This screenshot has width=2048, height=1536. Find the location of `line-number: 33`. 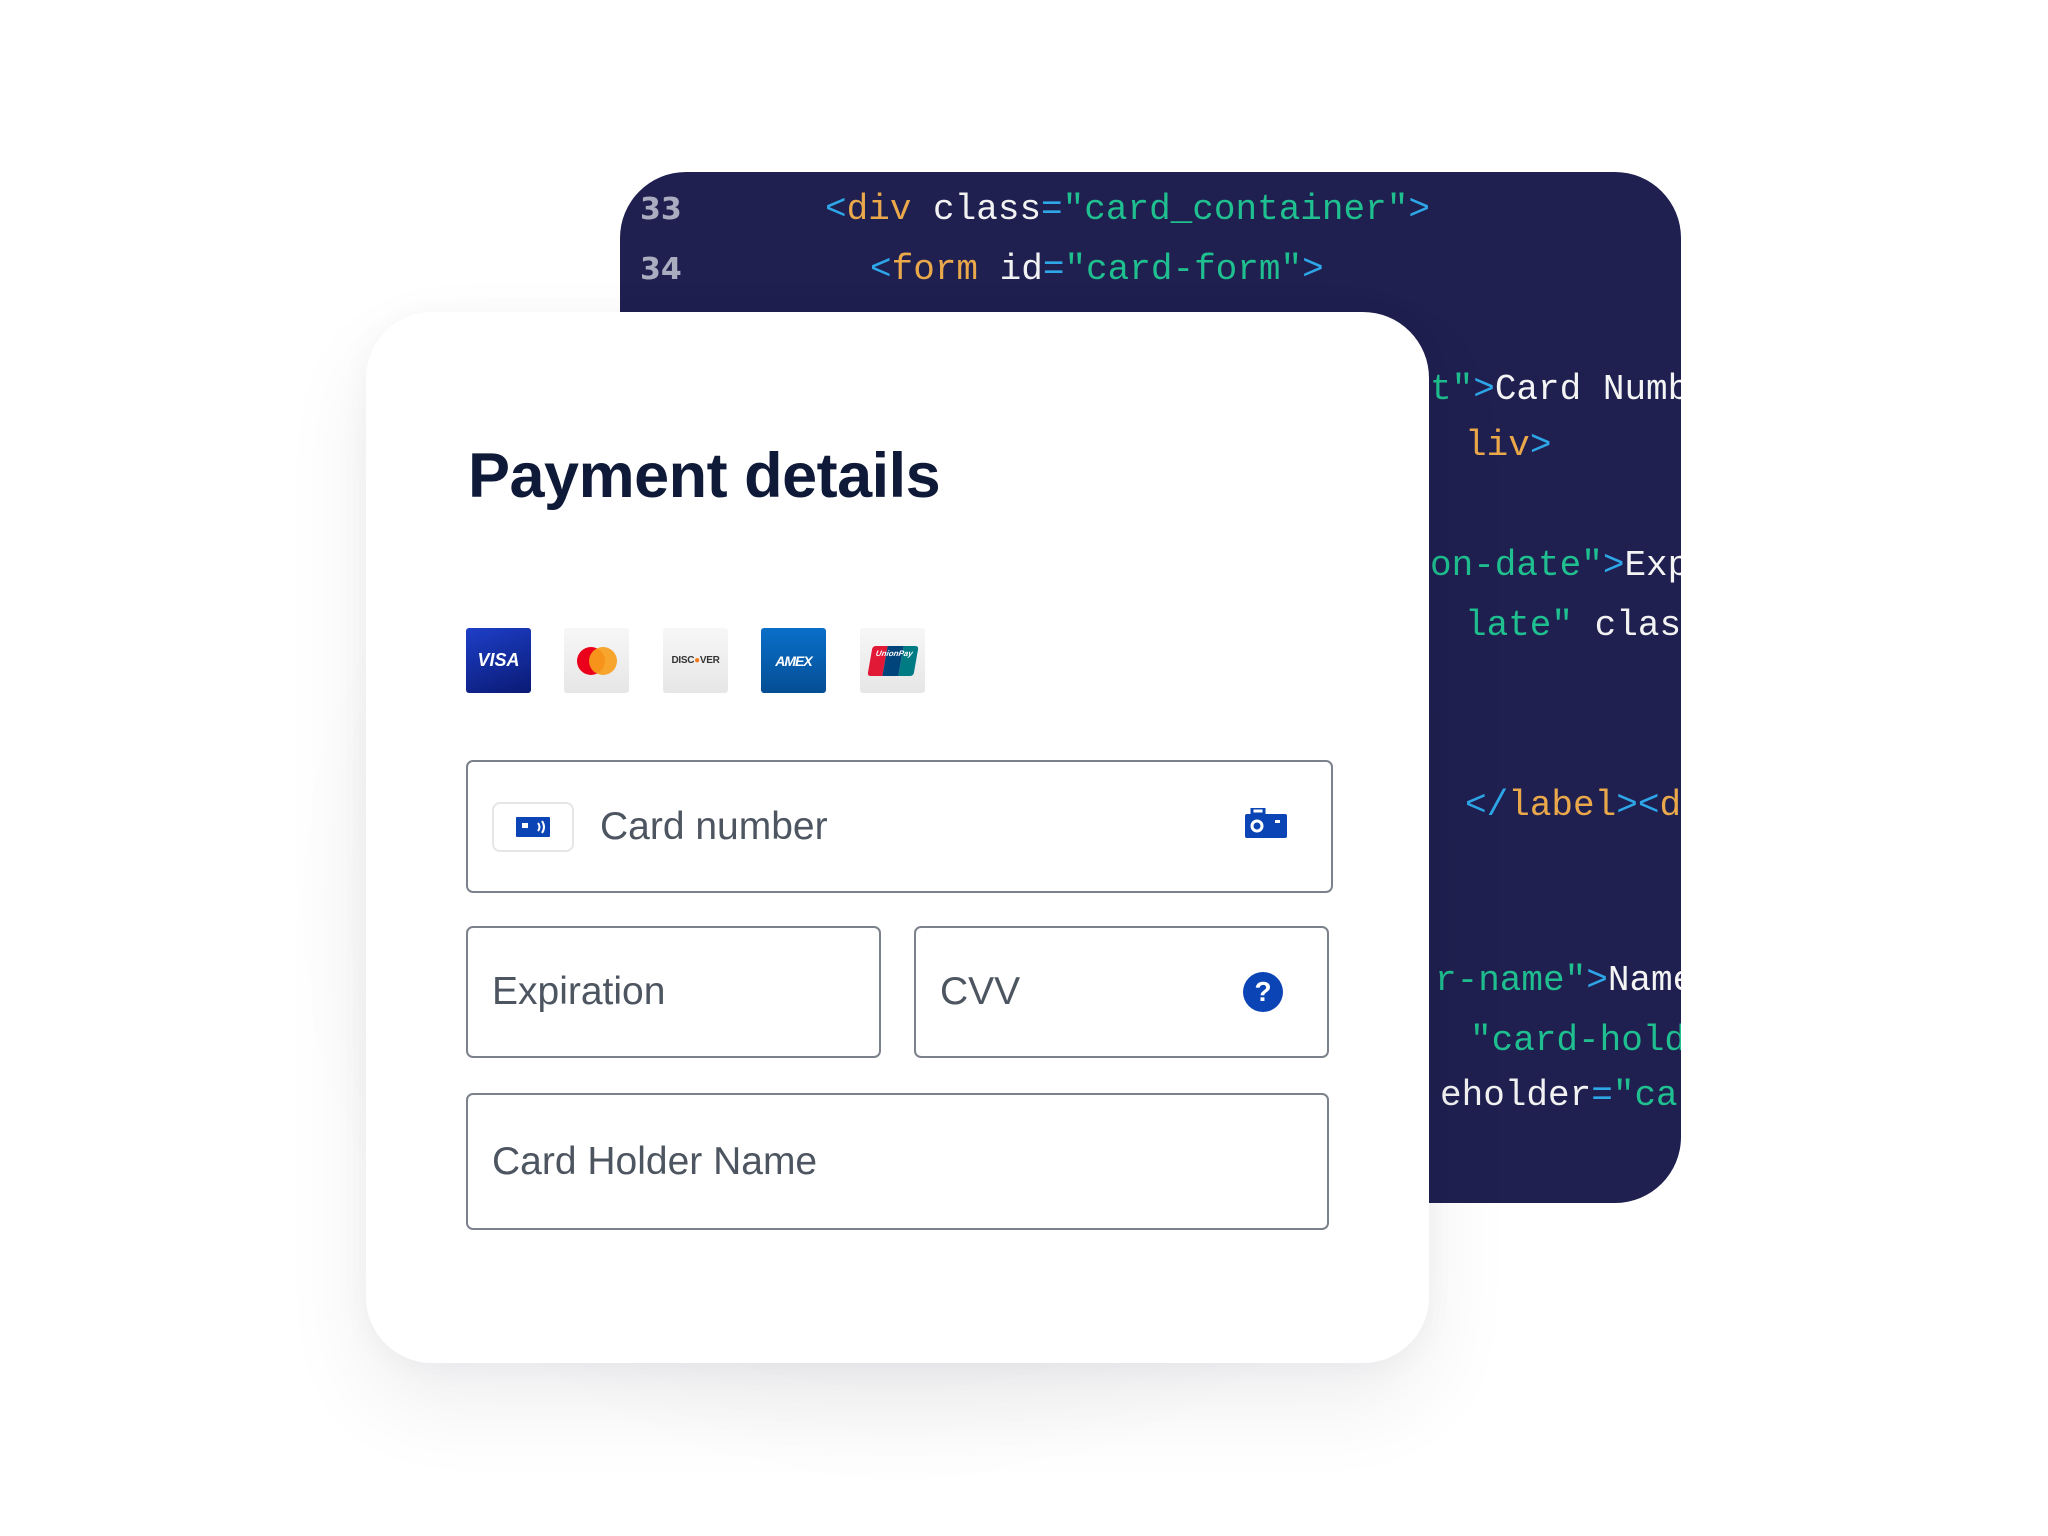

line-number: 33 is located at coordinates (661, 209).